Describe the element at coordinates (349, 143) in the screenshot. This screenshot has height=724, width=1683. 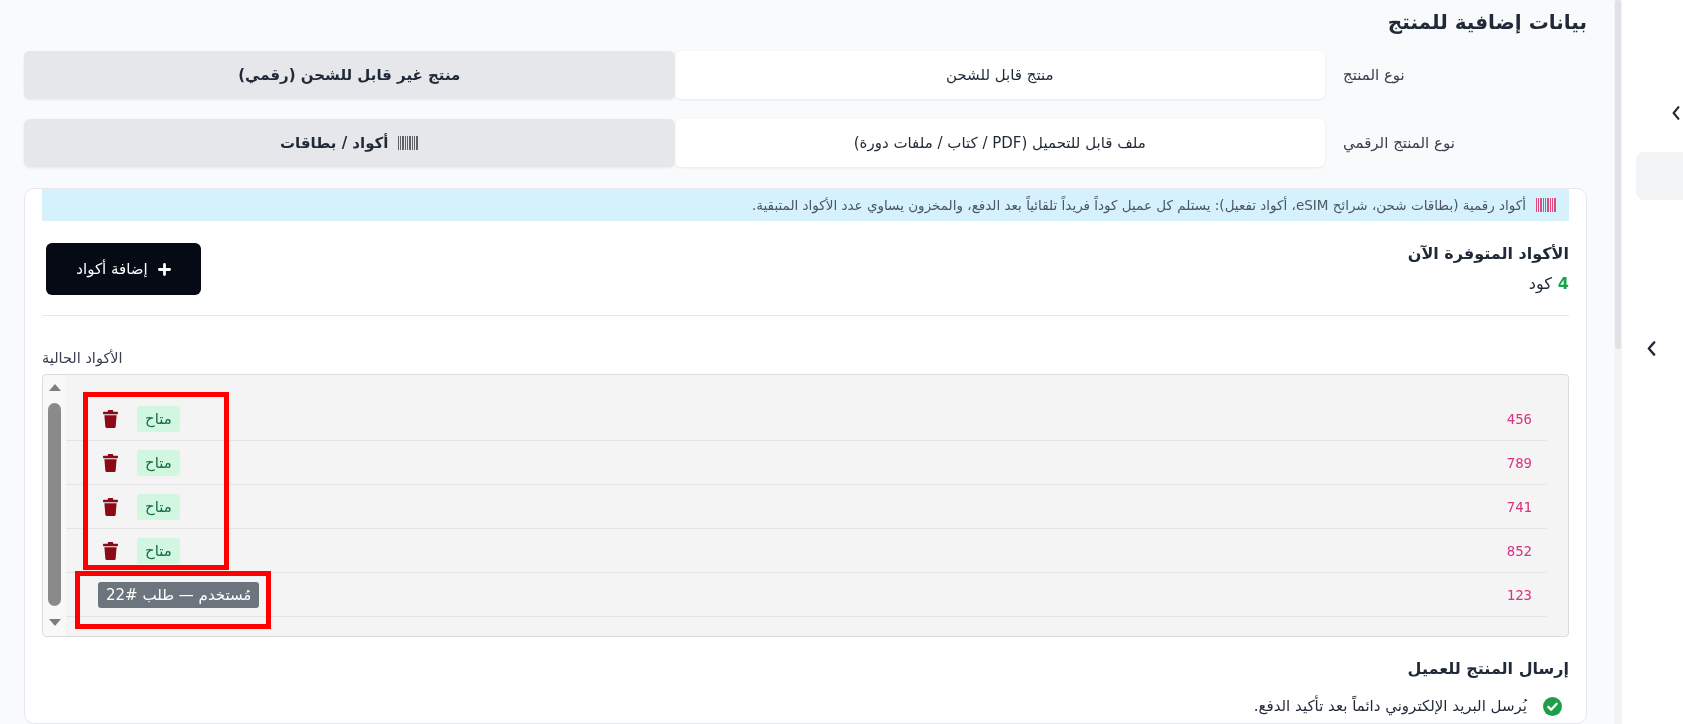
I see `option-tab: أكواد / بطاقات` at that location.